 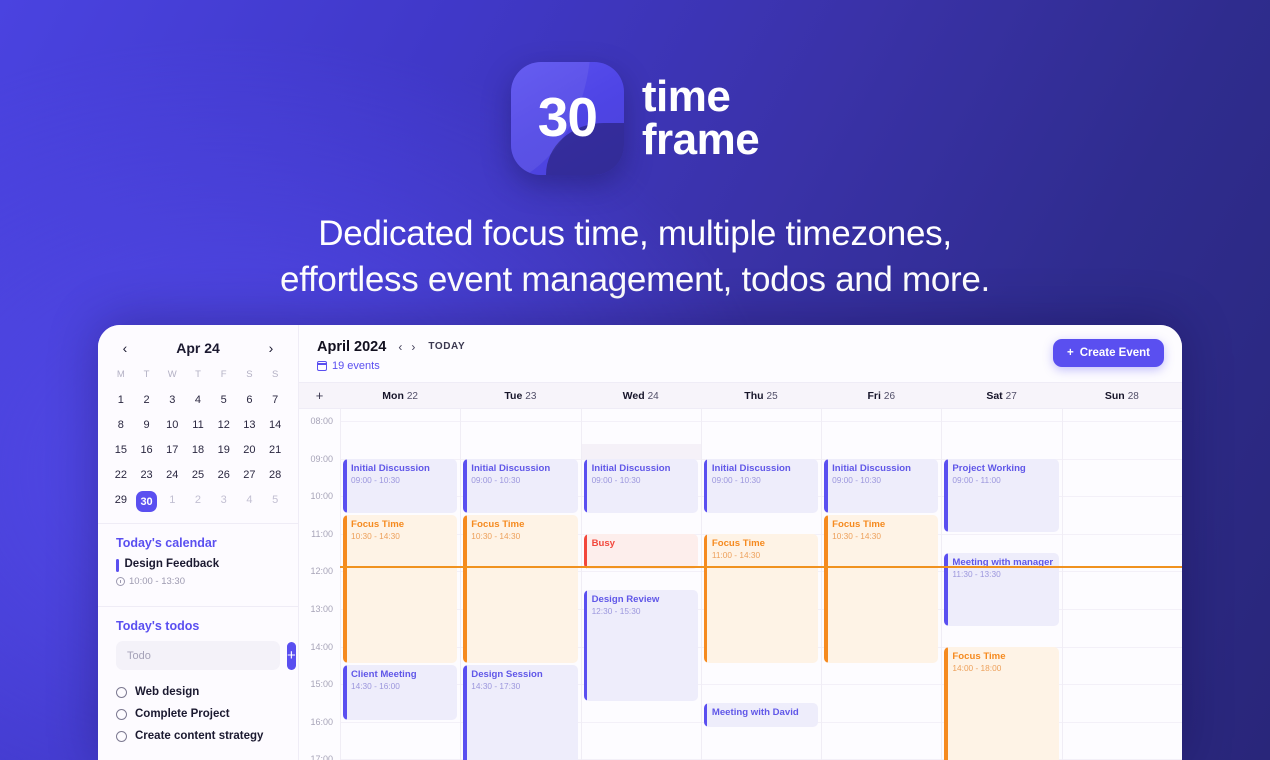 I want to click on calendar-event: Design Session 14:30 - 17:30, so click(x=520, y=712).